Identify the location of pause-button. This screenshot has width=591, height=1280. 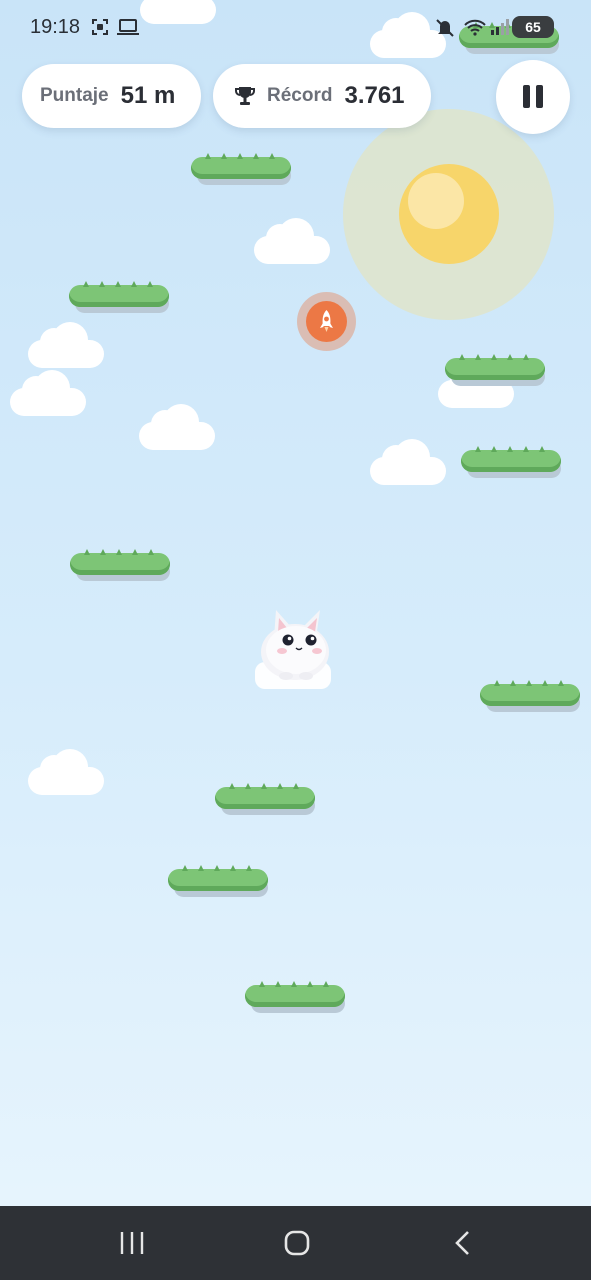
(533, 97).